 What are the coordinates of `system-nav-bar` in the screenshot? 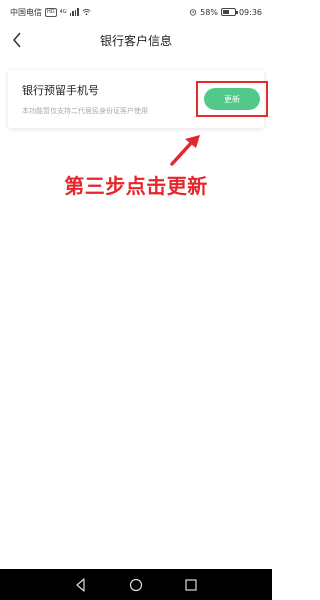 It's located at (136, 584).